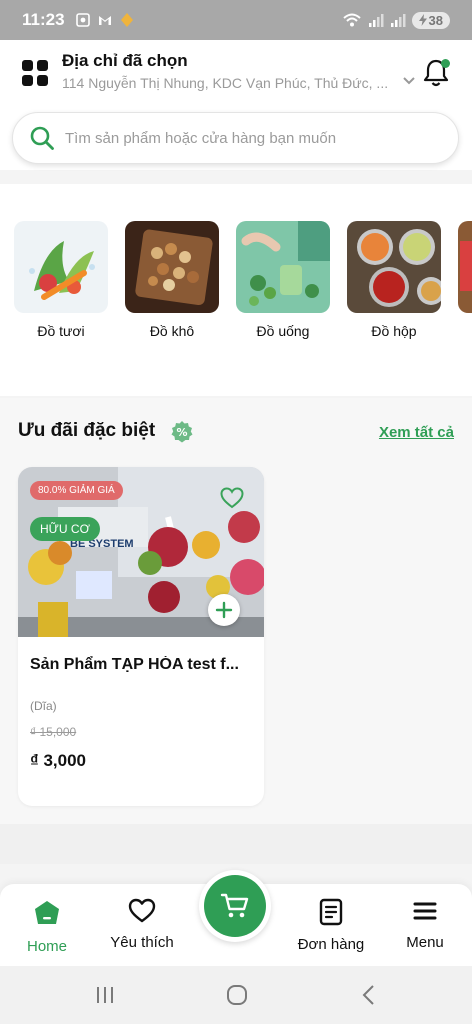 The image size is (472, 1024). Describe the element at coordinates (232, 498) in the screenshot. I see `heart-icon` at that location.